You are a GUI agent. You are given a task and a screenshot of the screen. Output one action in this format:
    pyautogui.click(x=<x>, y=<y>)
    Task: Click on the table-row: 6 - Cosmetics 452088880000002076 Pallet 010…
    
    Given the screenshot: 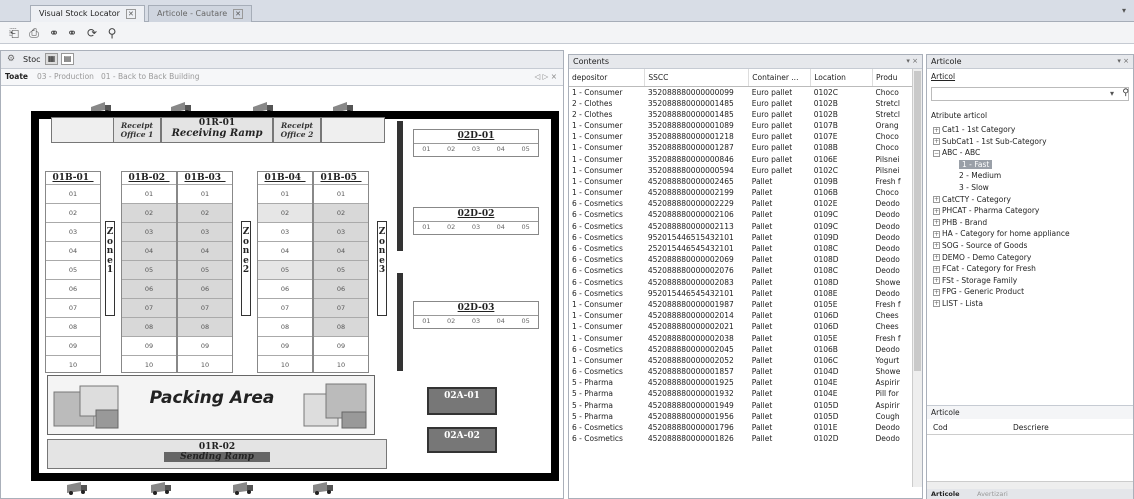 What is the action you would take?
    pyautogui.click(x=741, y=270)
    